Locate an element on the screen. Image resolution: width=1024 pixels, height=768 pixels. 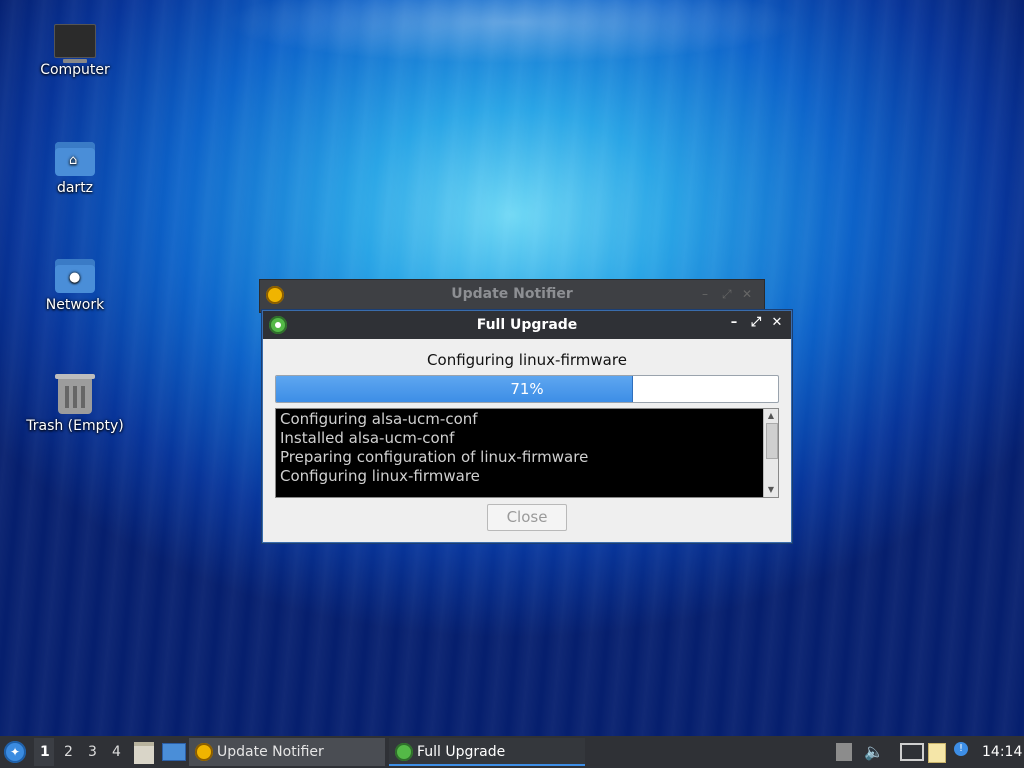
task-update-notifier: Update Notifier is located at coordinates (287, 752).